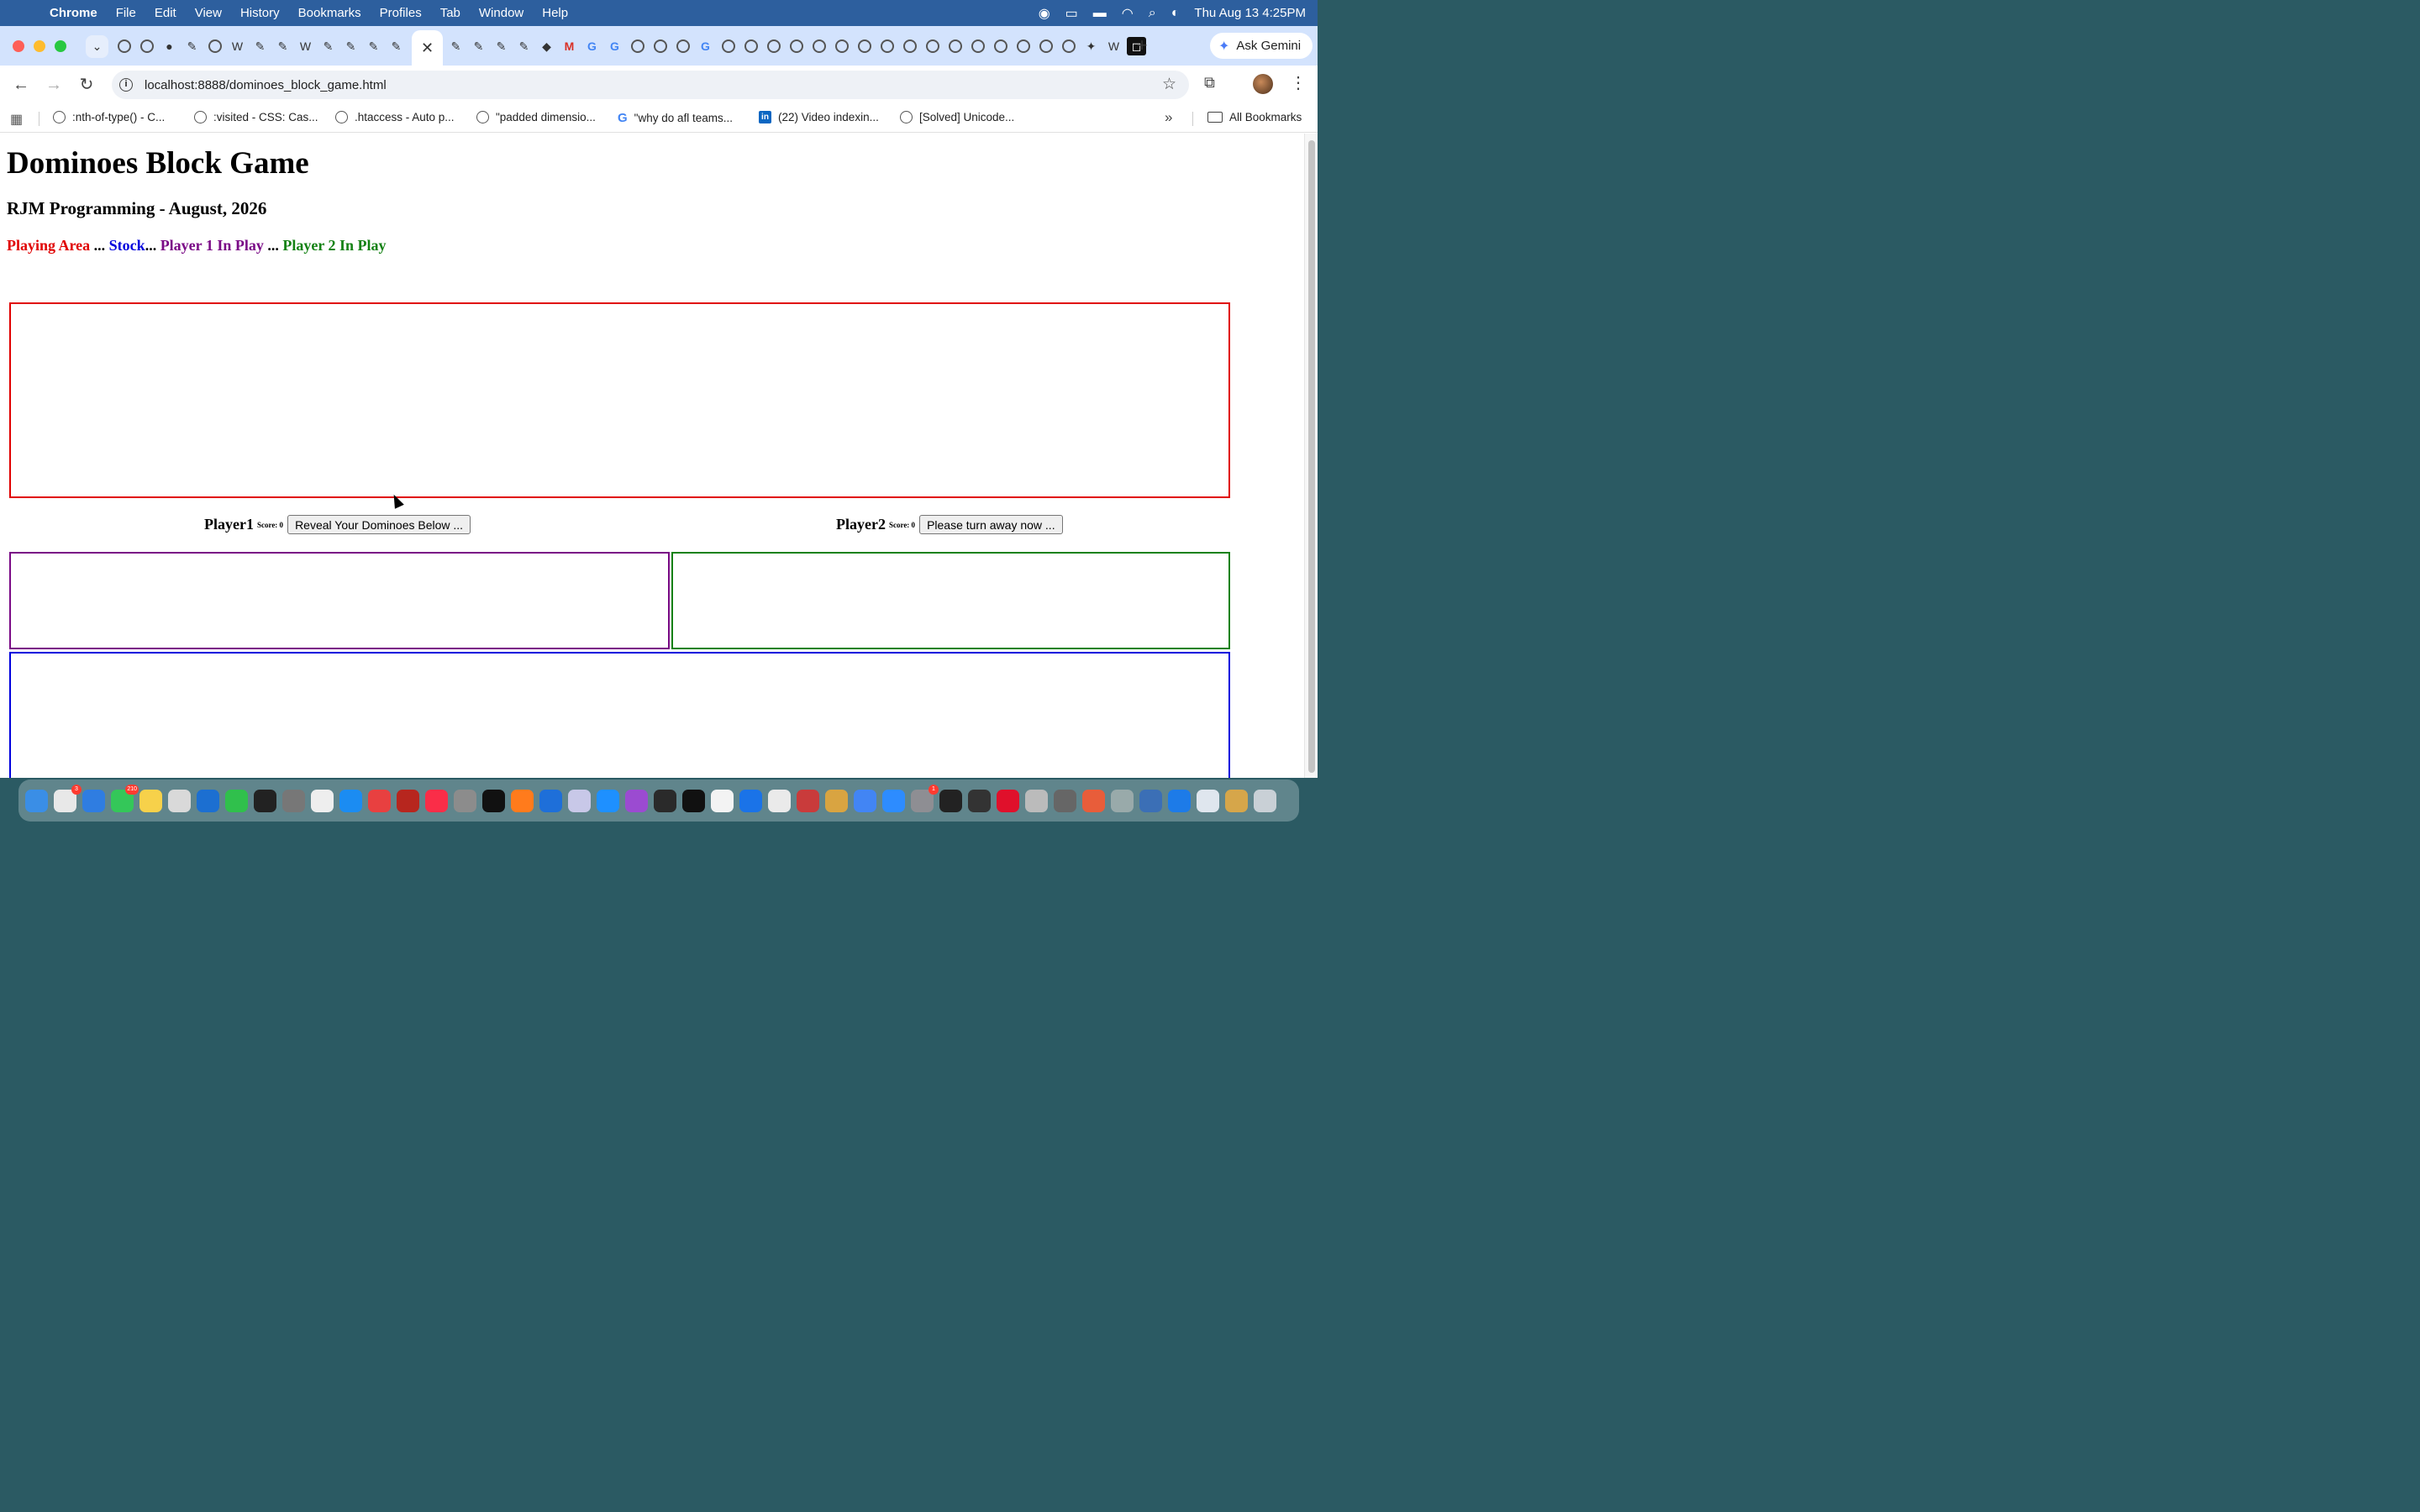  I want to click on terminal-prompt-icon, so click(693, 800).